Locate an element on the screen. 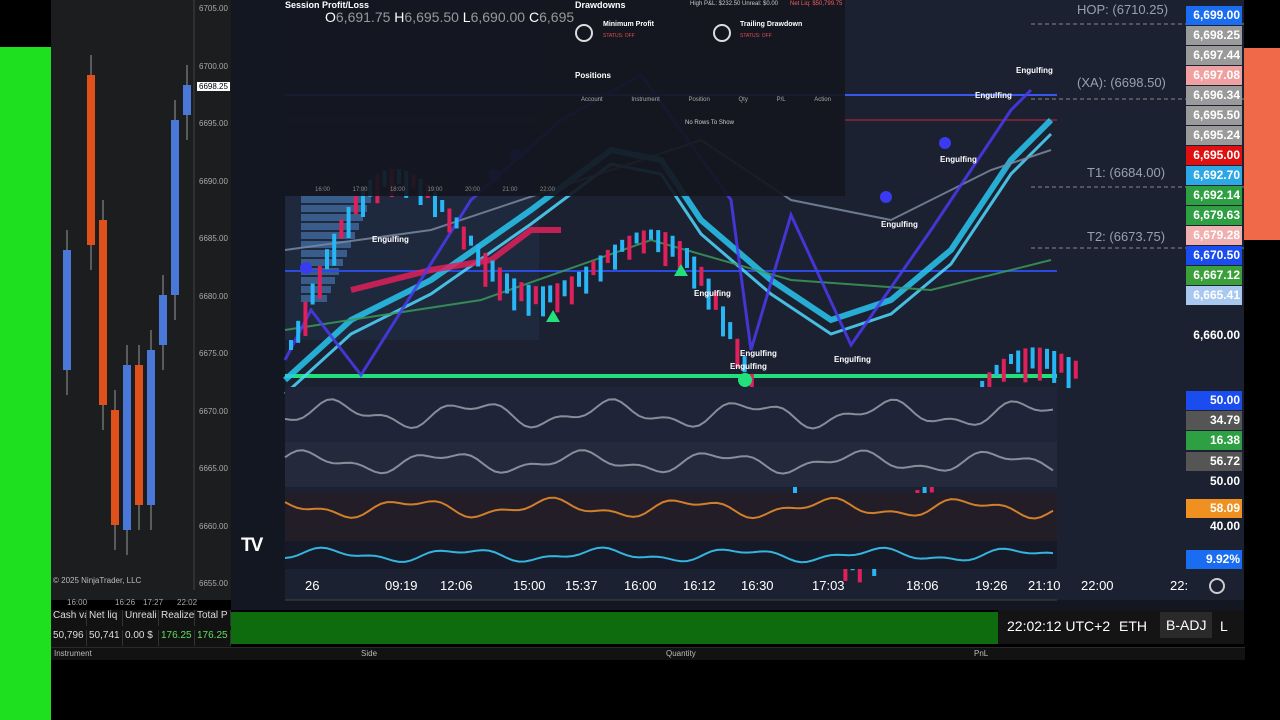 This screenshot has width=1280, height=720. price-tag: 6,667.12 is located at coordinates (1214, 275).